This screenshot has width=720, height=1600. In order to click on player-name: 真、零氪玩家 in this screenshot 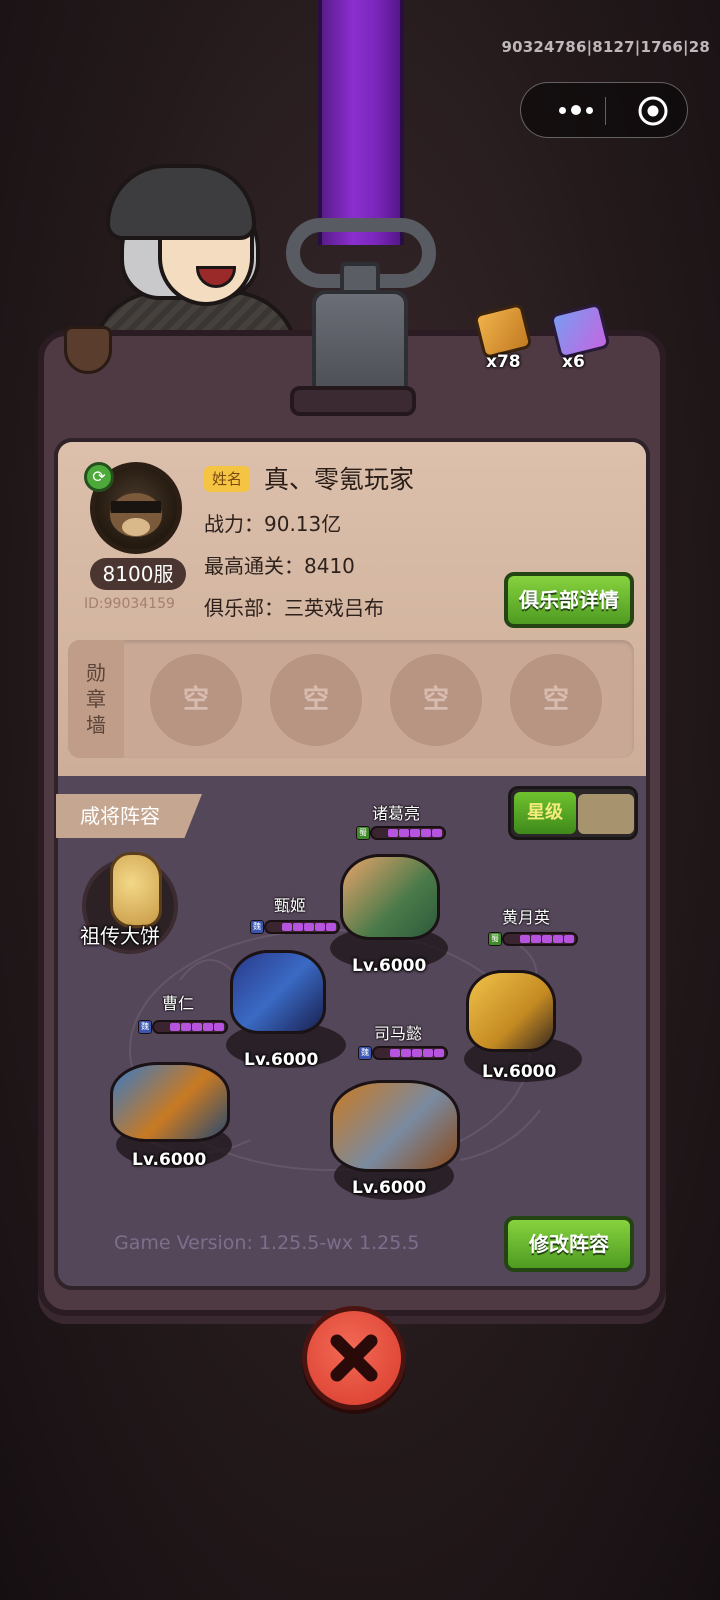, I will do `click(339, 479)`.